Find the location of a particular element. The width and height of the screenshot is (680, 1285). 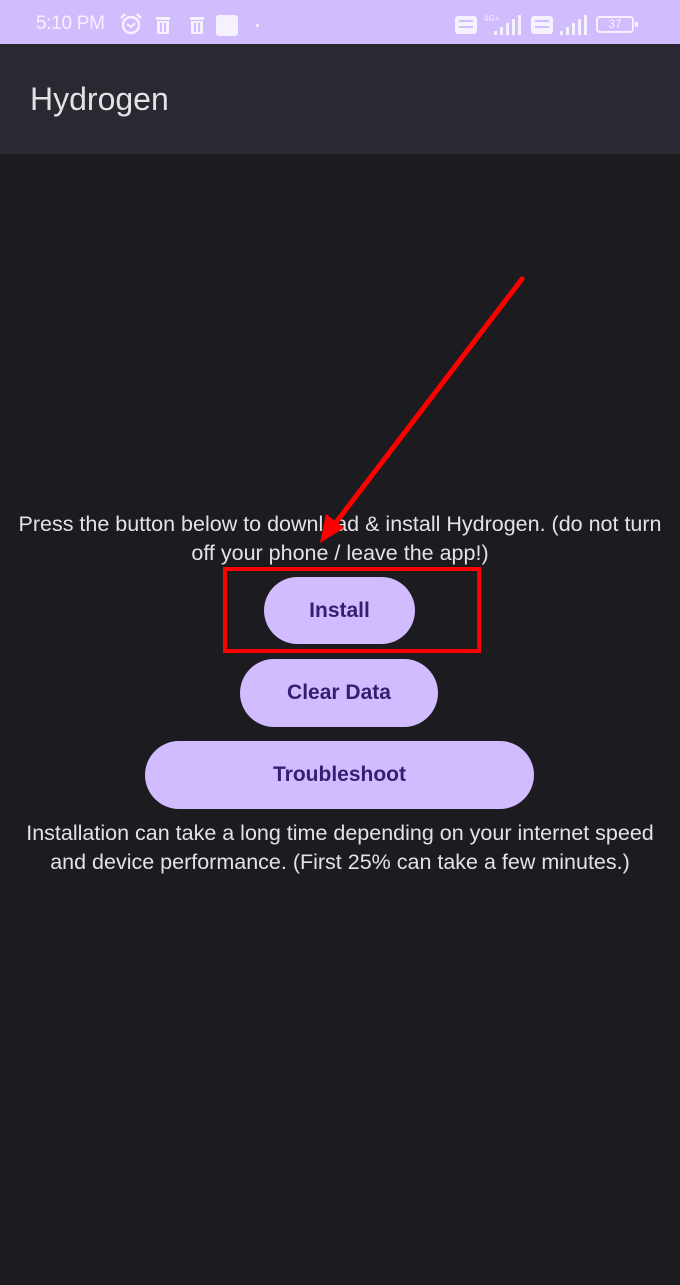

troubleshoot-button: Troubleshoot is located at coordinates (339, 775).